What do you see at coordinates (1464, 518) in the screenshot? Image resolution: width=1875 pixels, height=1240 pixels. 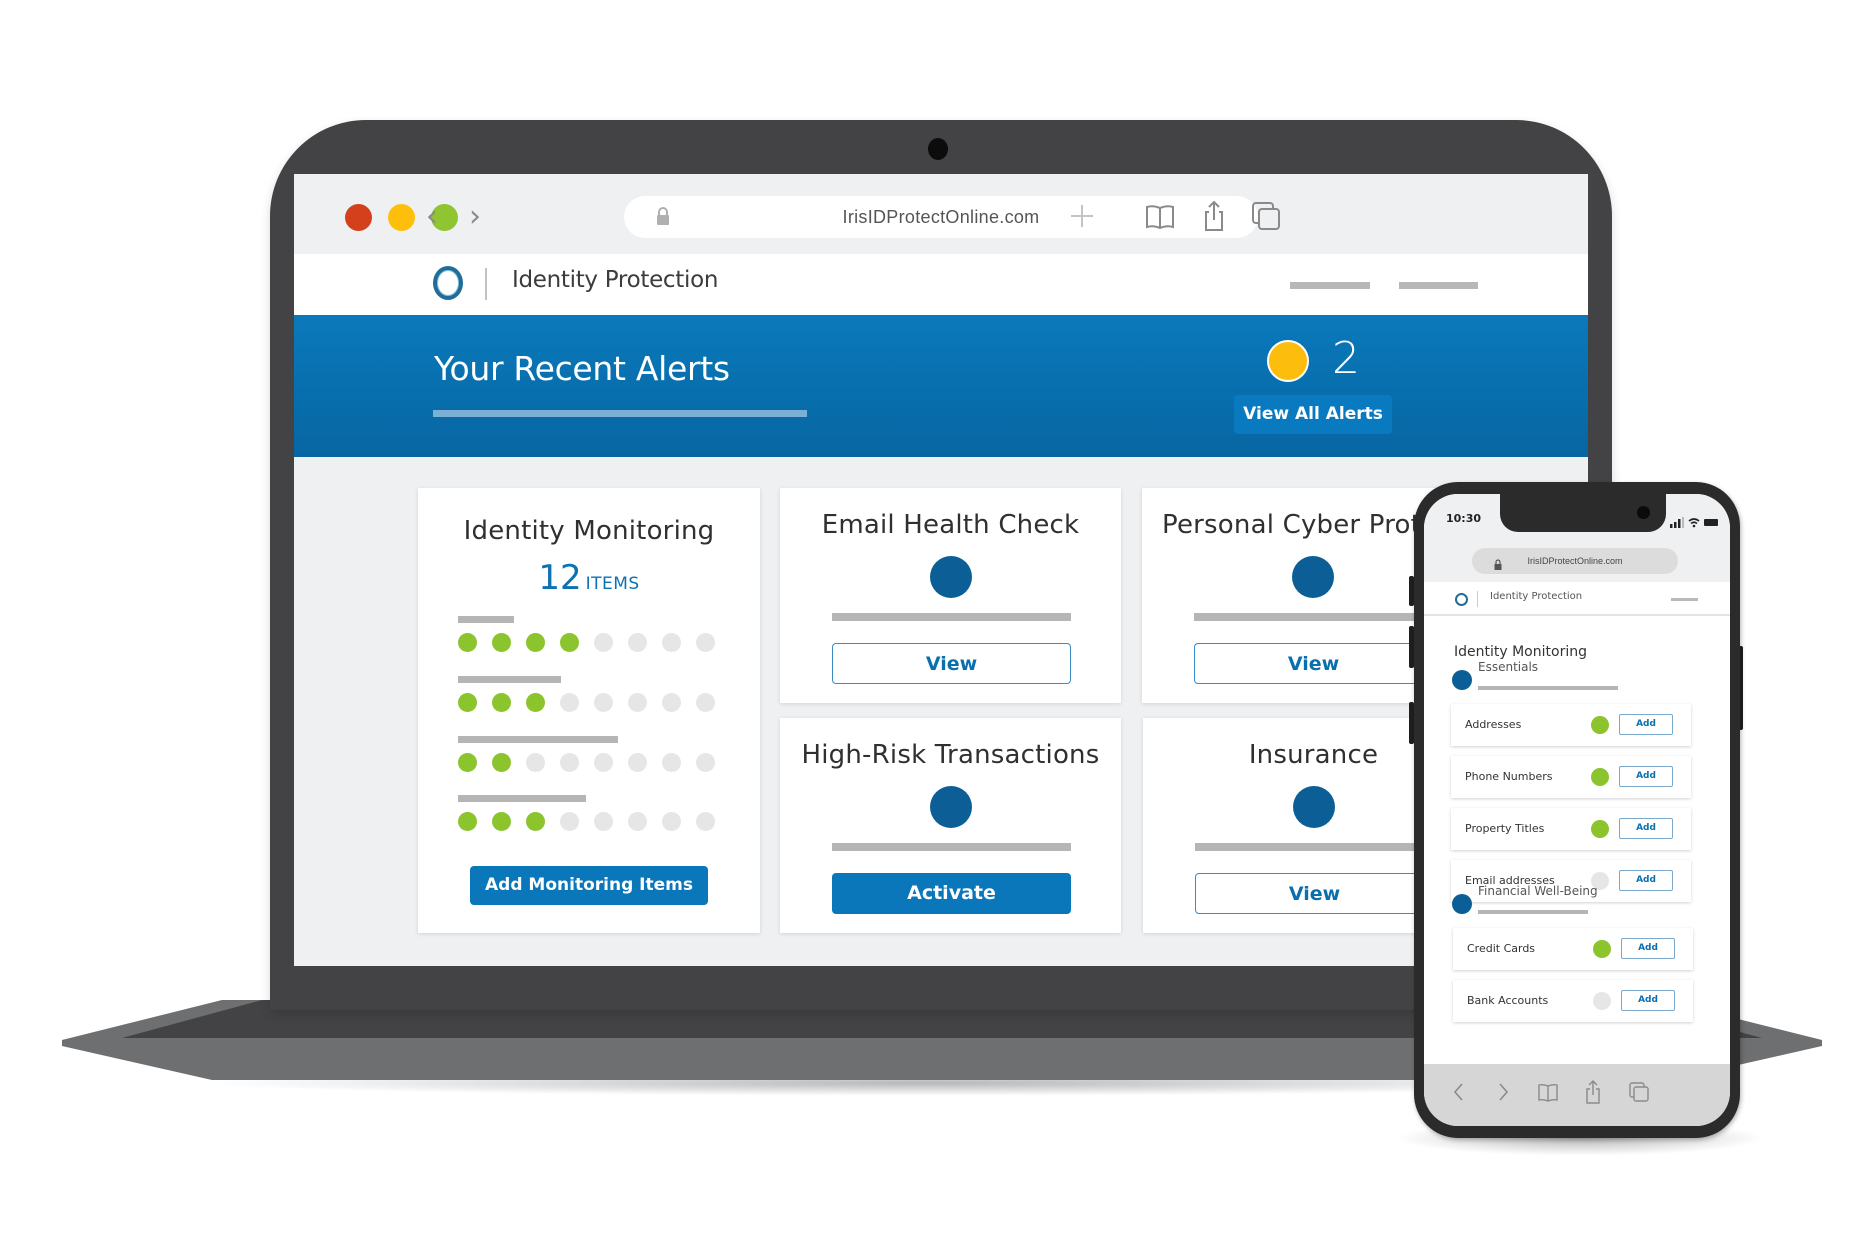 I see `status-time: 10:30` at bounding box center [1464, 518].